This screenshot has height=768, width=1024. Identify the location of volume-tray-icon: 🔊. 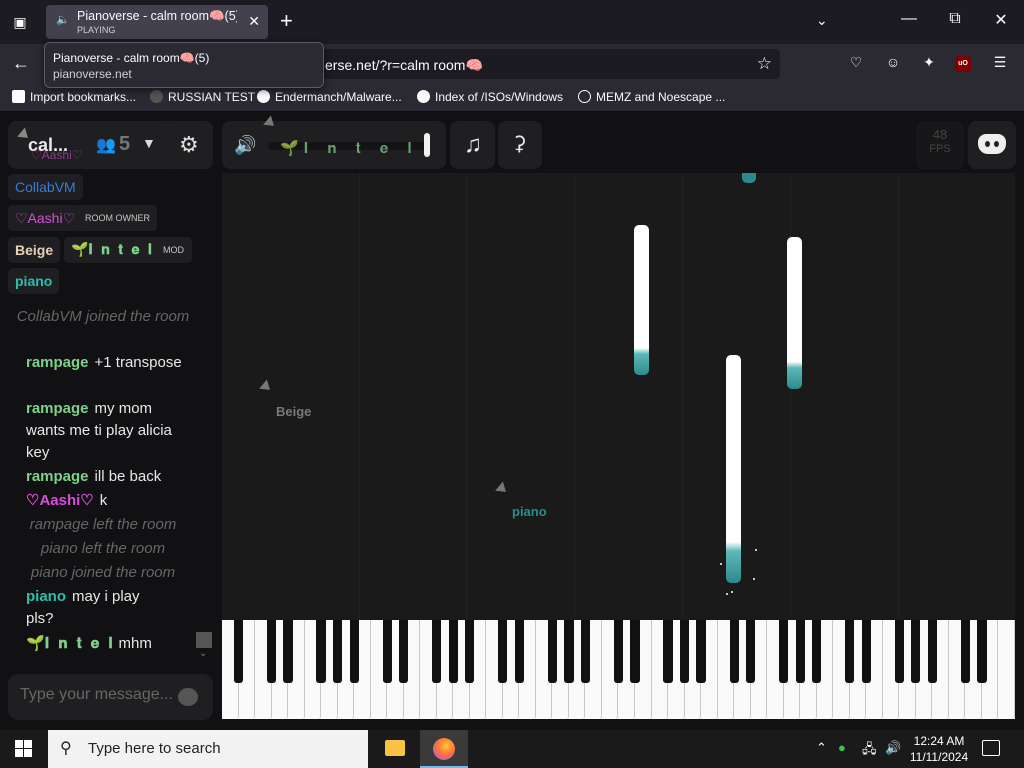
(893, 748).